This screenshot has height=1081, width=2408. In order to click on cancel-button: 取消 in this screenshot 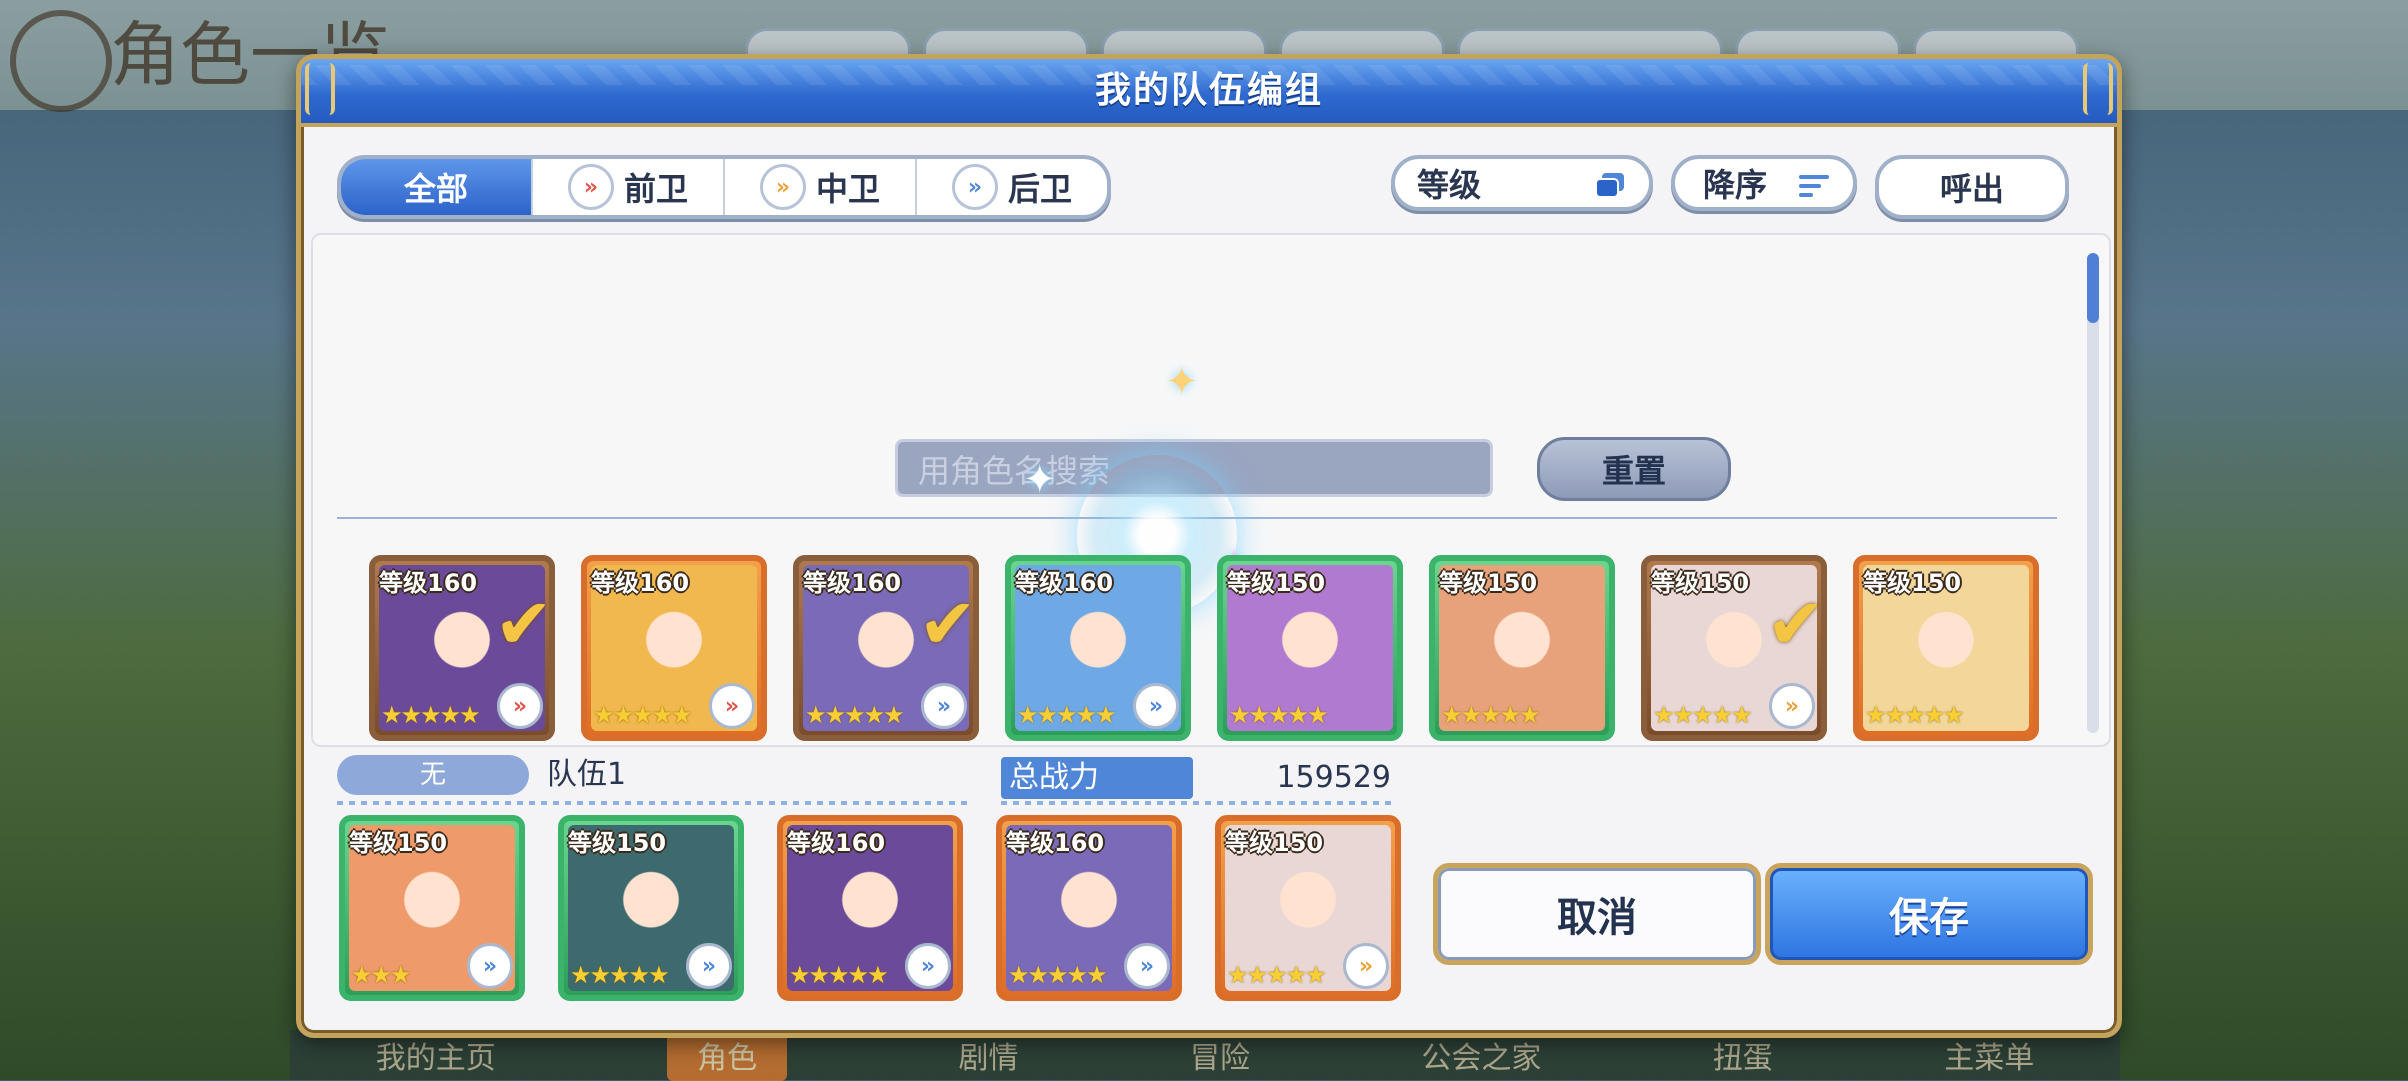, I will do `click(1597, 914)`.